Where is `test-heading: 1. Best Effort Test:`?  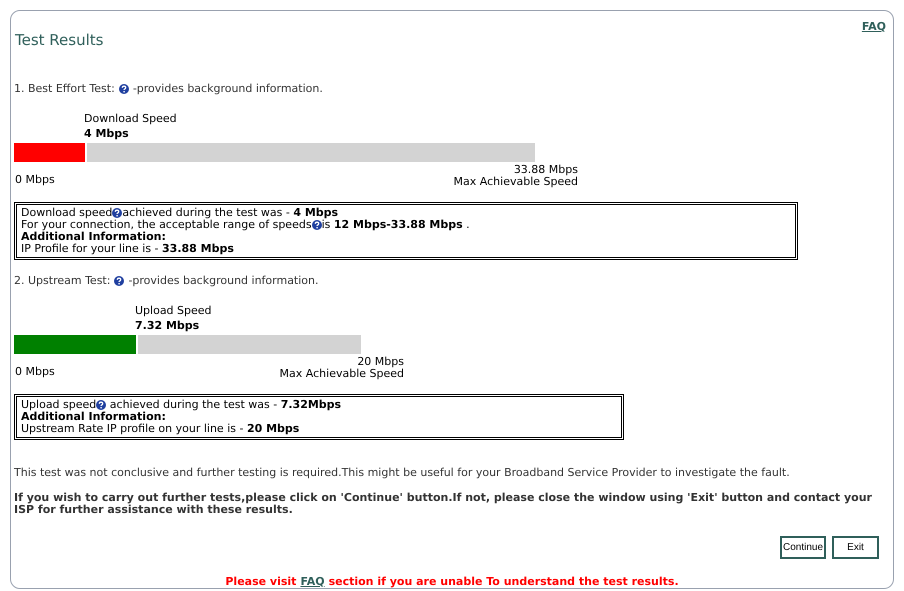
test-heading: 1. Best Effort Test: is located at coordinates (64, 89).